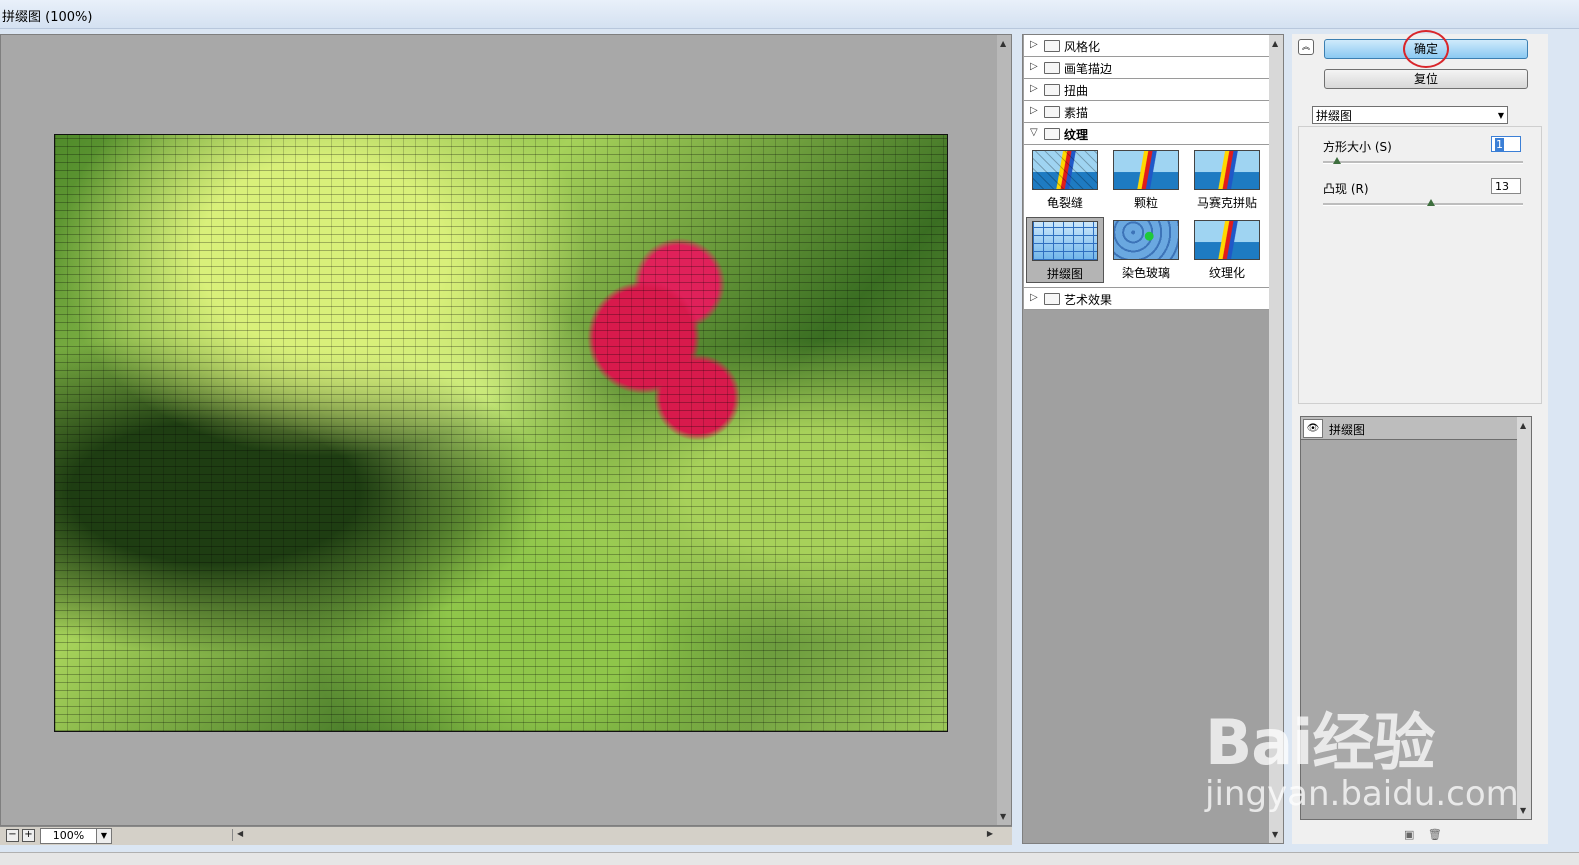 The image size is (1579, 865). What do you see at coordinates (1052, 134) in the screenshot?
I see `open-folder-icon` at bounding box center [1052, 134].